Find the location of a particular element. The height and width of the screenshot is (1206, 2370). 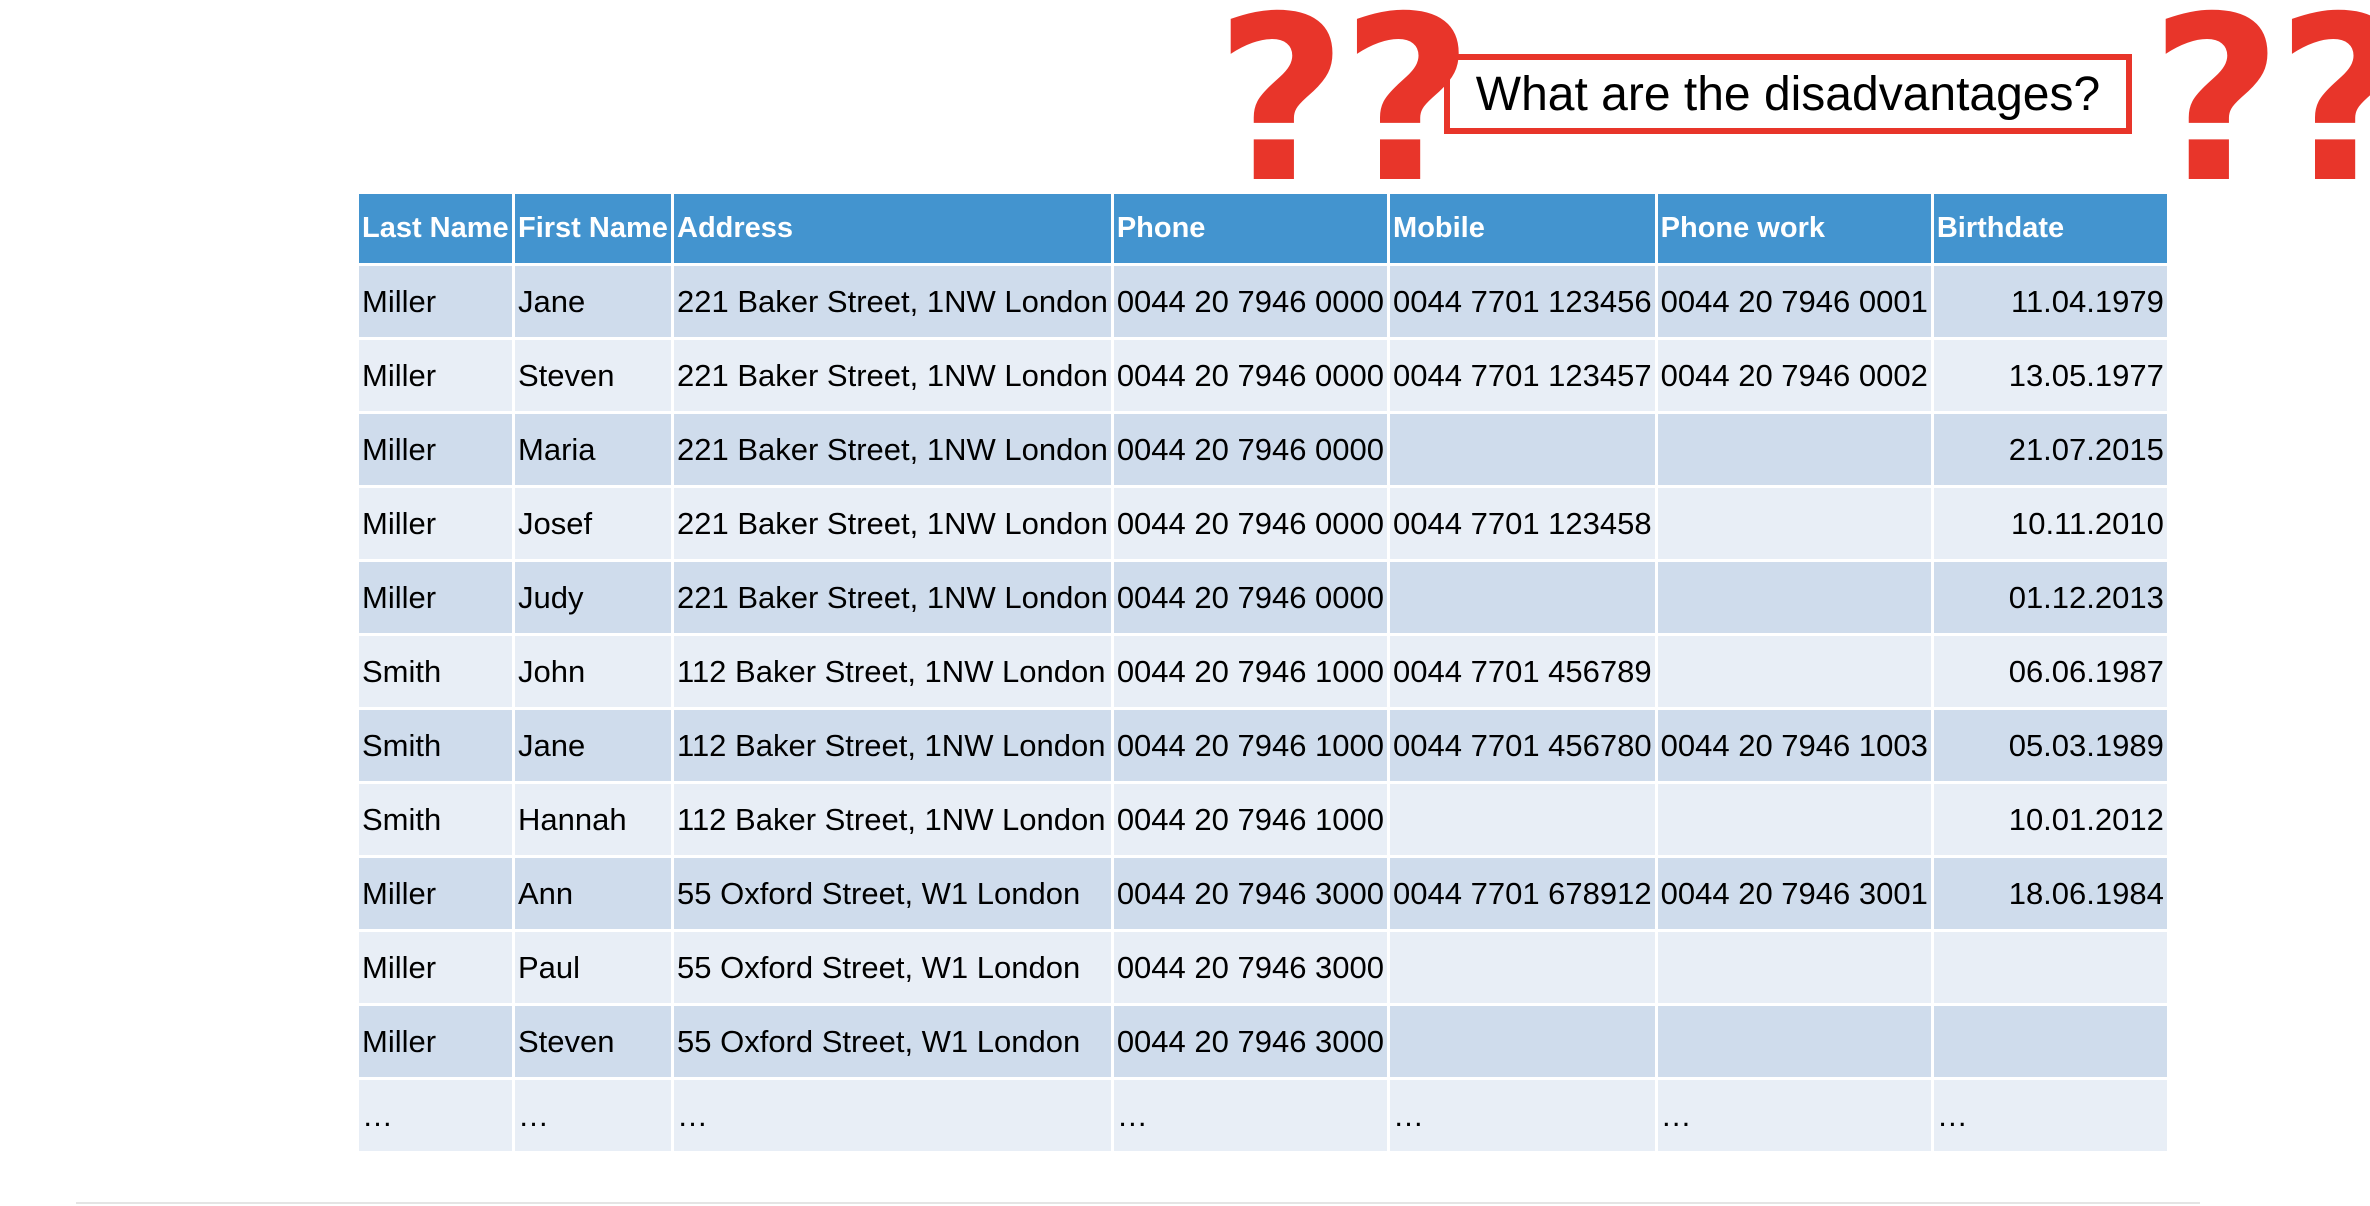

cell-mobile: 0044 7701 123458 is located at coordinates (1524, 525).